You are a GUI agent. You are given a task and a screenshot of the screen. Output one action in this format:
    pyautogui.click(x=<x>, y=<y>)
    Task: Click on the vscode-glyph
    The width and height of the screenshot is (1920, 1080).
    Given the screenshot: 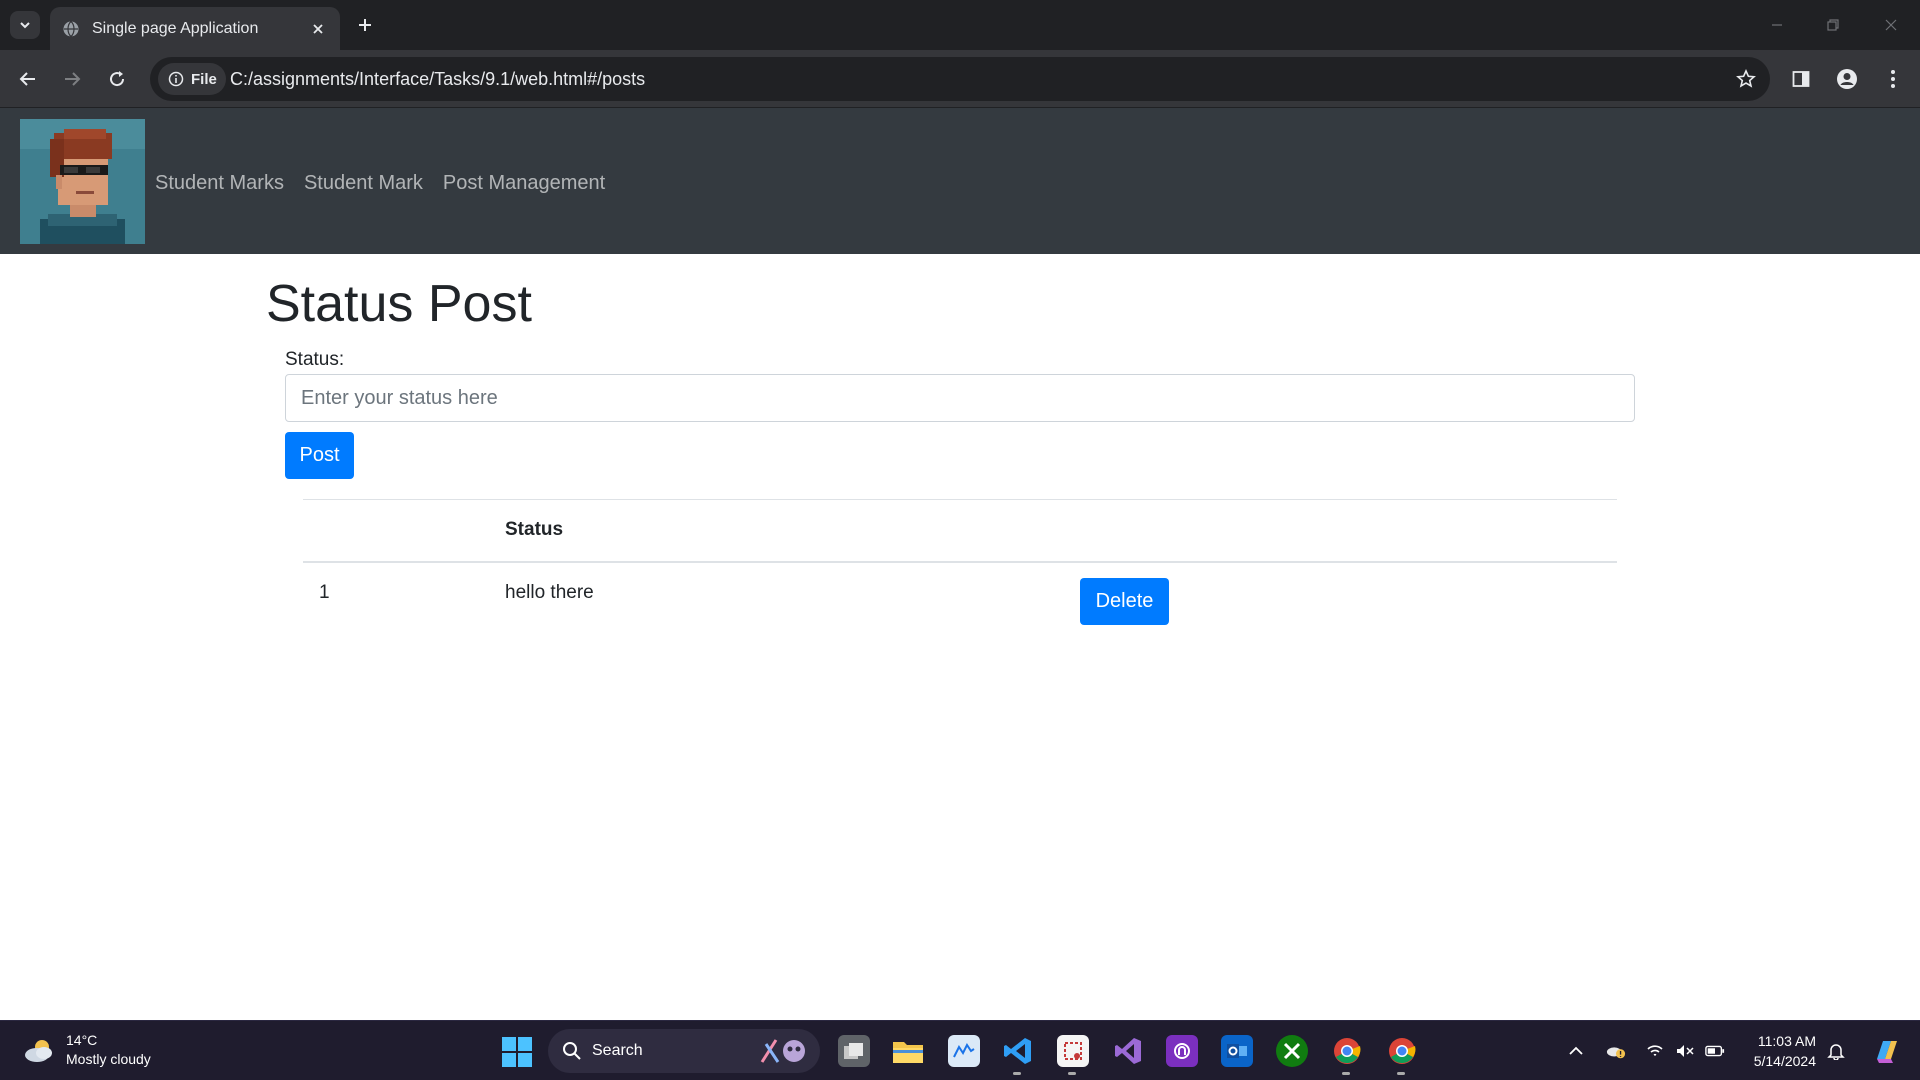 What is the action you would take?
    pyautogui.click(x=1017, y=1051)
    